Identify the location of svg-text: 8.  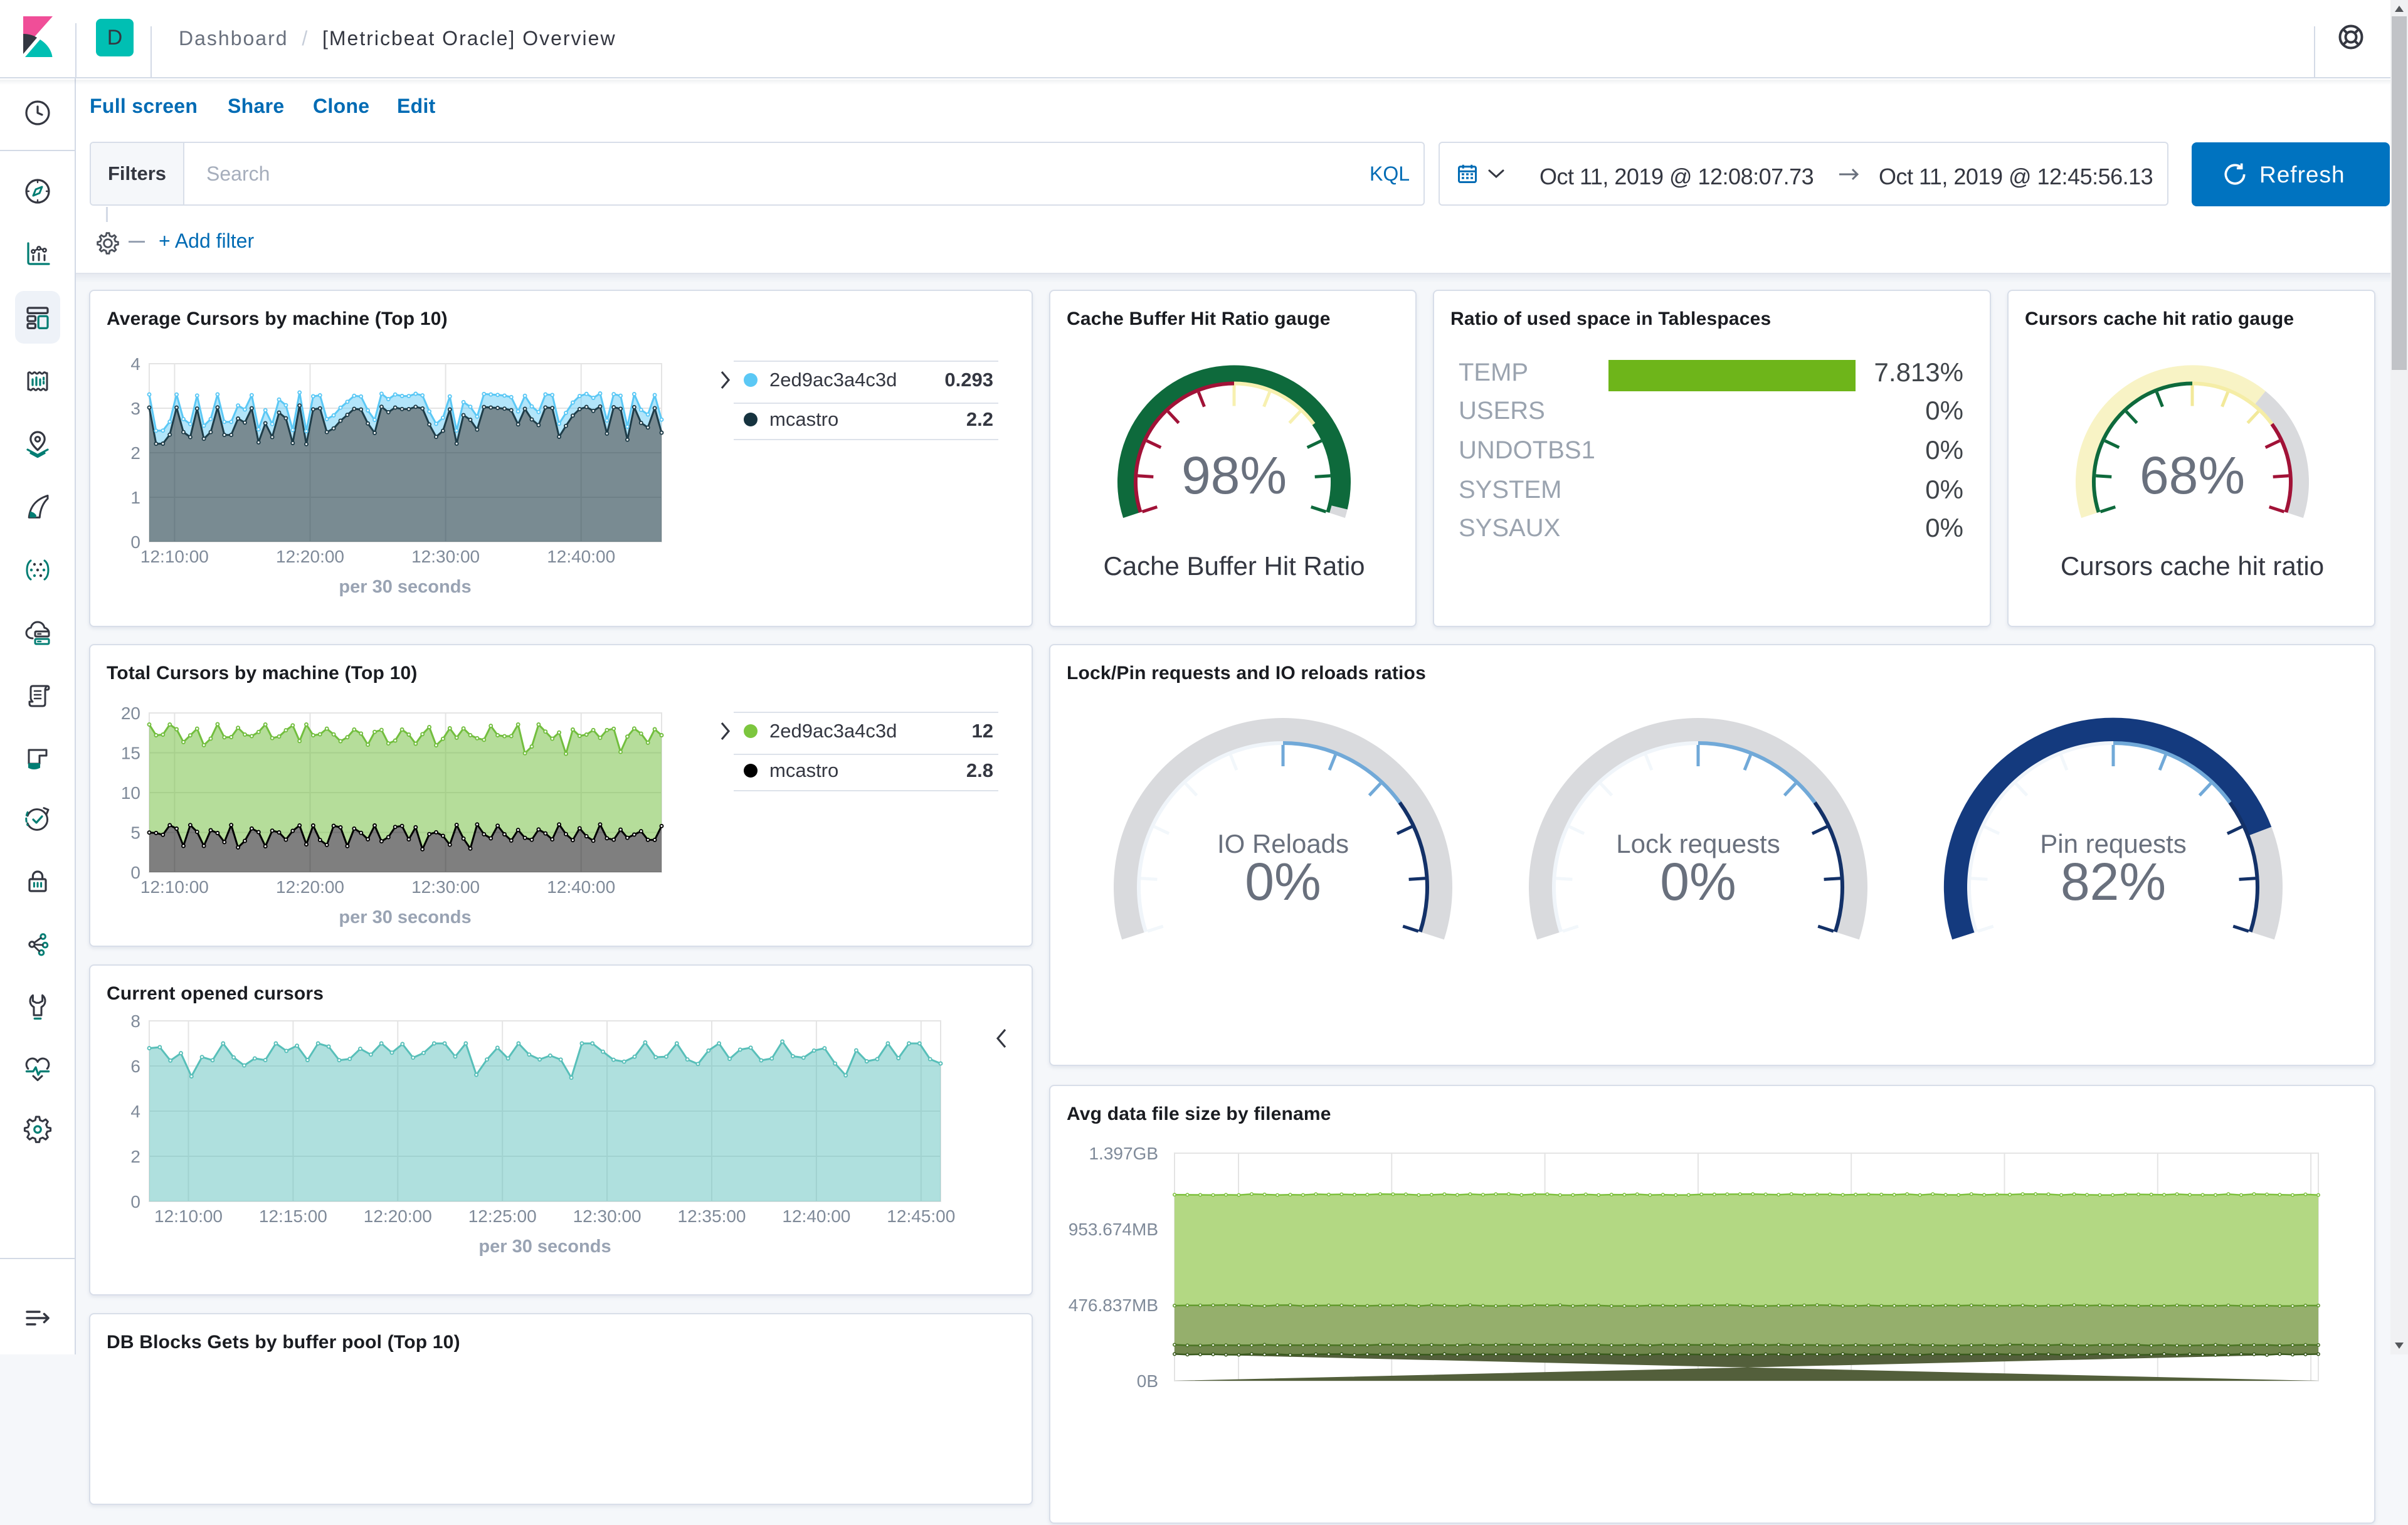
(135, 1021).